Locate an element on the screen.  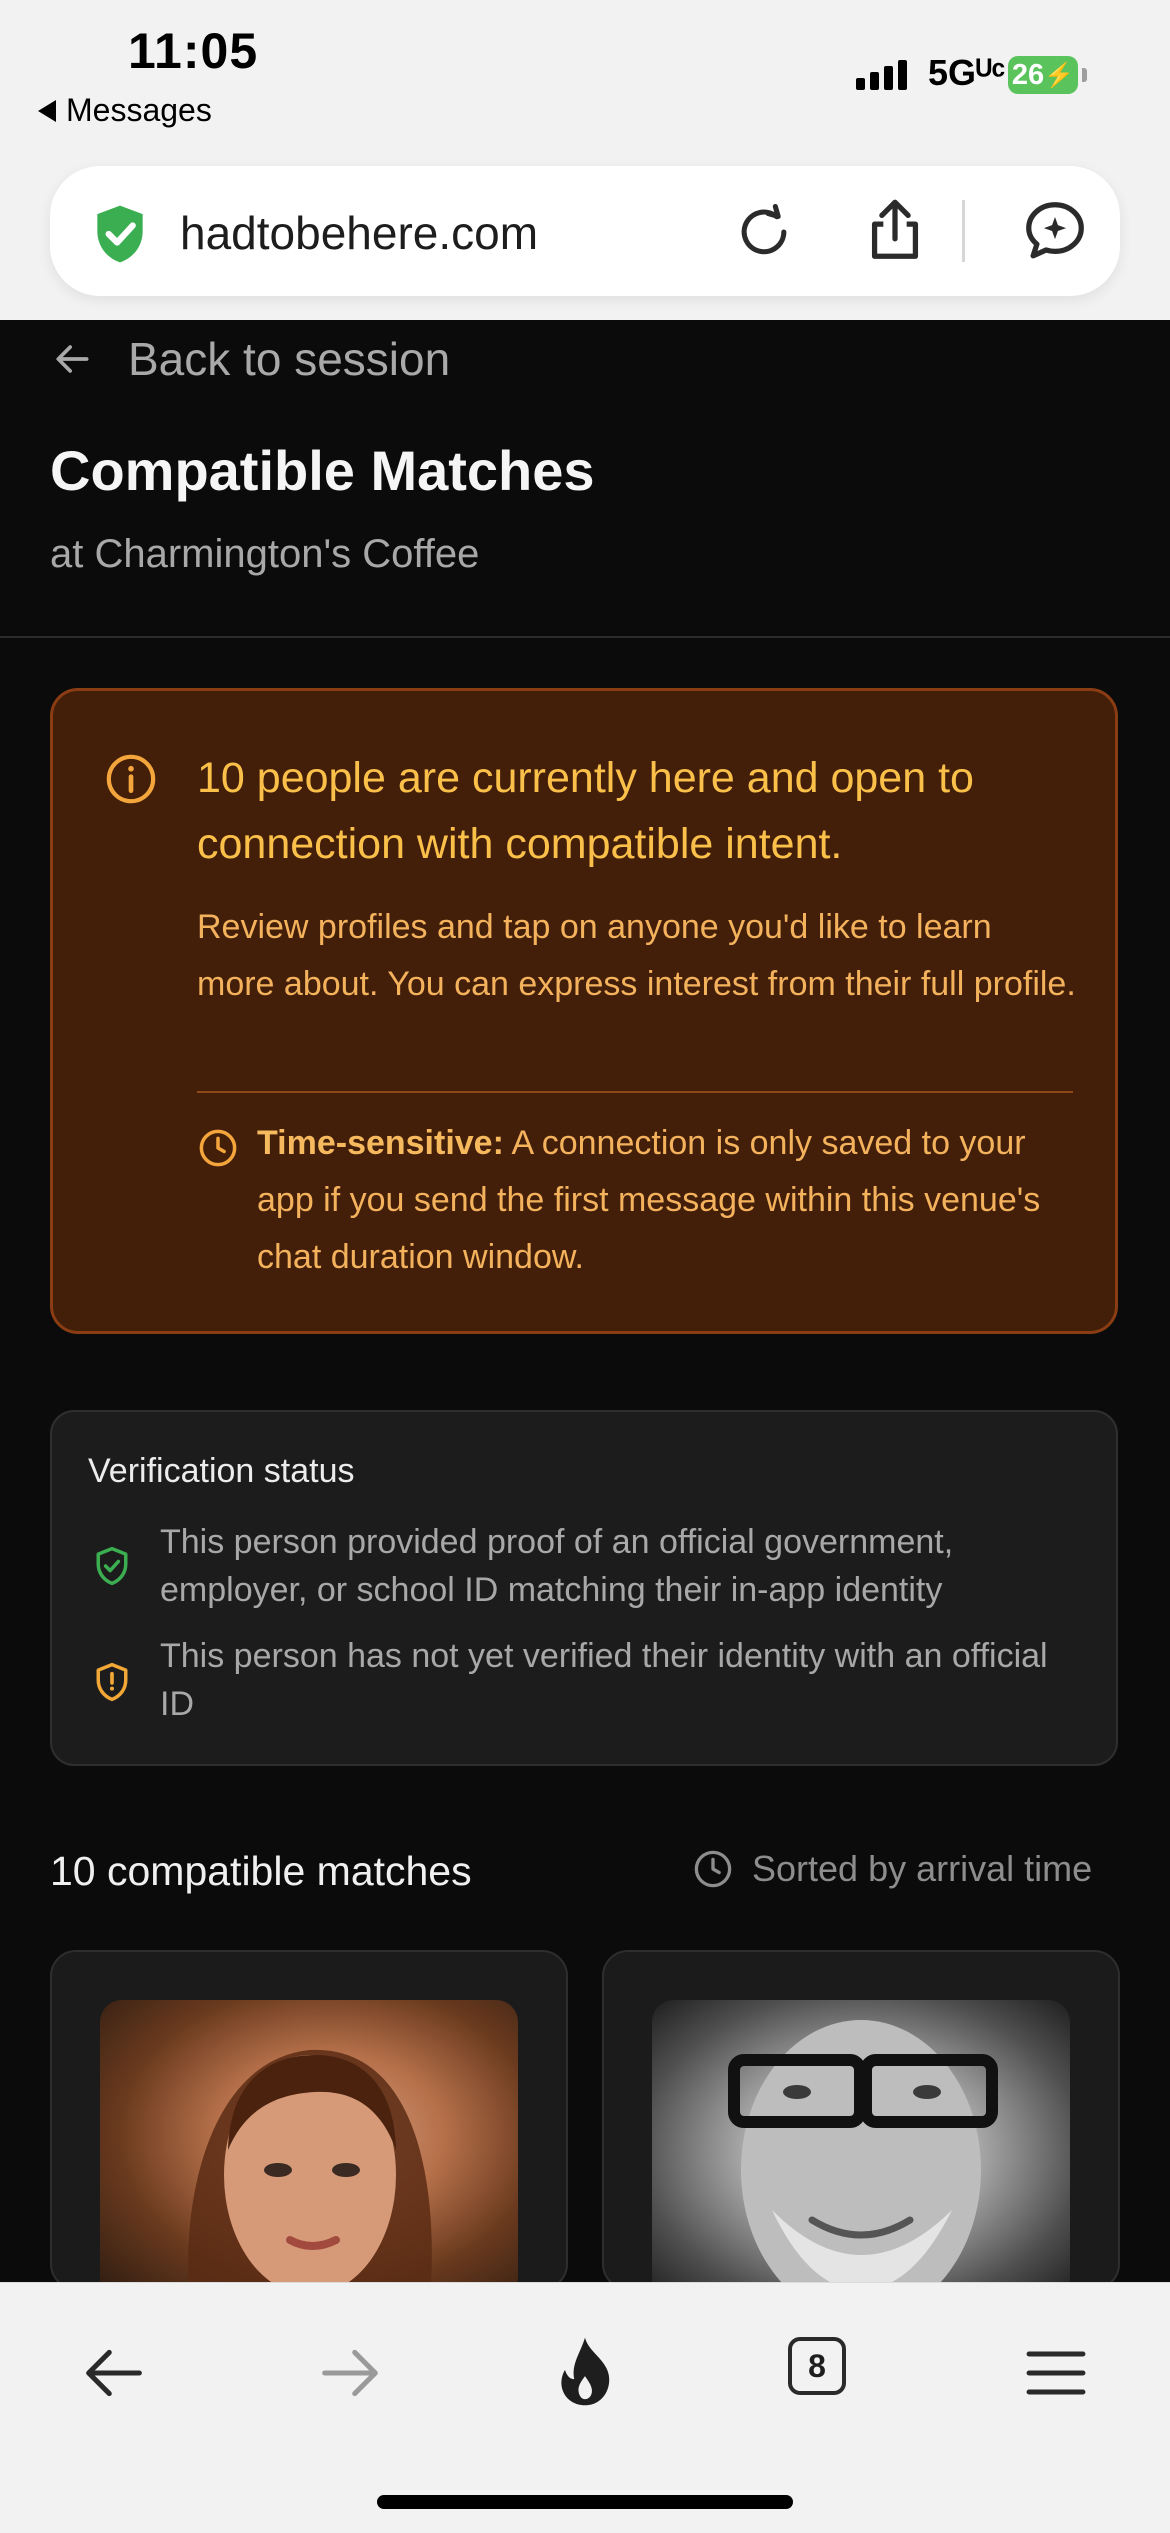
menu-icon is located at coordinates (1056, 2373).